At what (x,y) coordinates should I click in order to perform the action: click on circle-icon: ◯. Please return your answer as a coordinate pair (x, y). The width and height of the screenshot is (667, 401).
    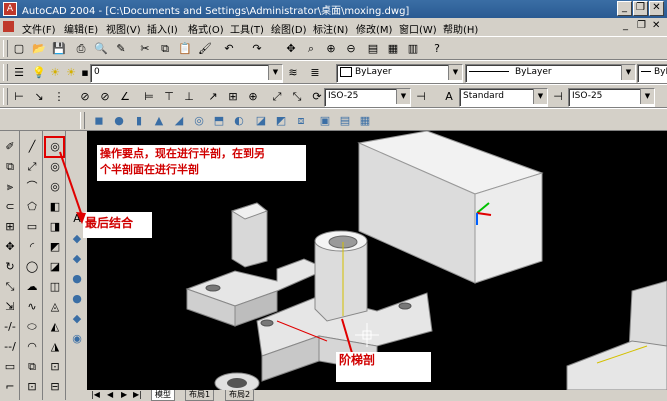
    Looking at the image, I should click on (32, 267).